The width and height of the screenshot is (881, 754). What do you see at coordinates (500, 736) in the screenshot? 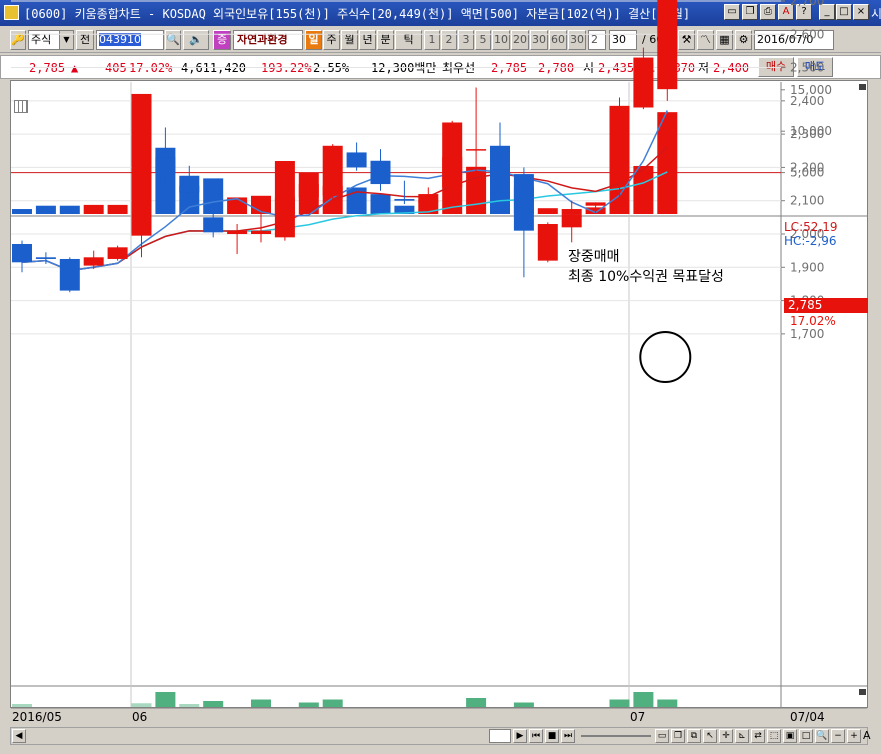
I see `scroll-thumb` at bounding box center [500, 736].